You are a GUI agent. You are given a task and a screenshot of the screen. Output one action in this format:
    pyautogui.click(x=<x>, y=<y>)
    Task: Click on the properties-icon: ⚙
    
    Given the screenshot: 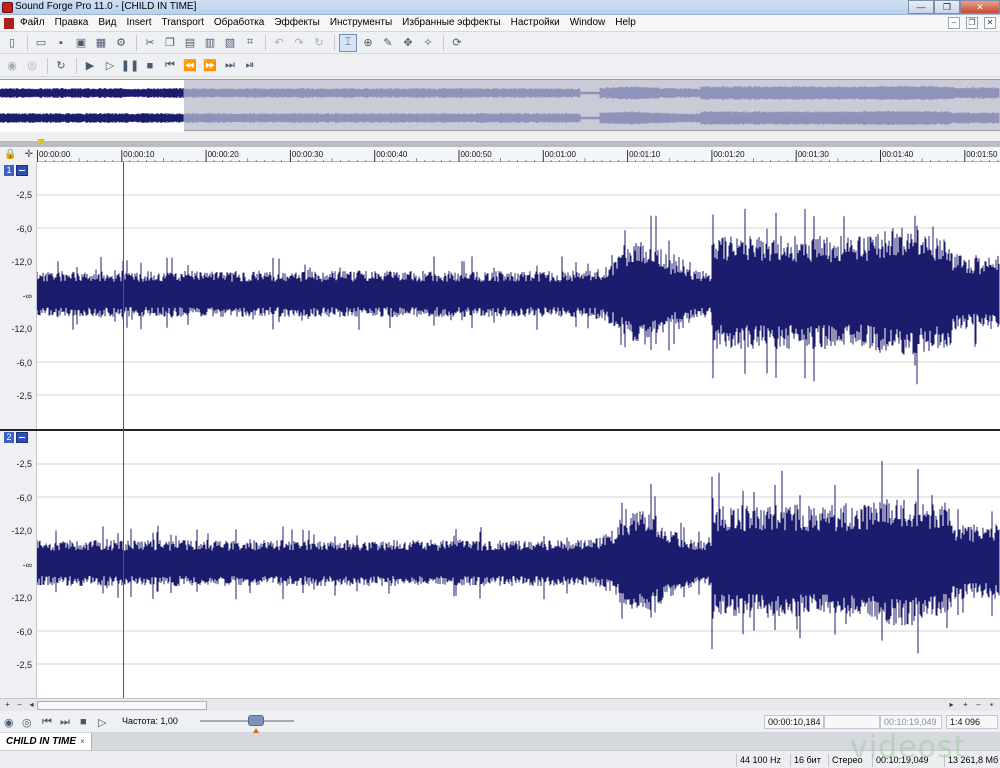 What is the action you would take?
    pyautogui.click(x=121, y=43)
    